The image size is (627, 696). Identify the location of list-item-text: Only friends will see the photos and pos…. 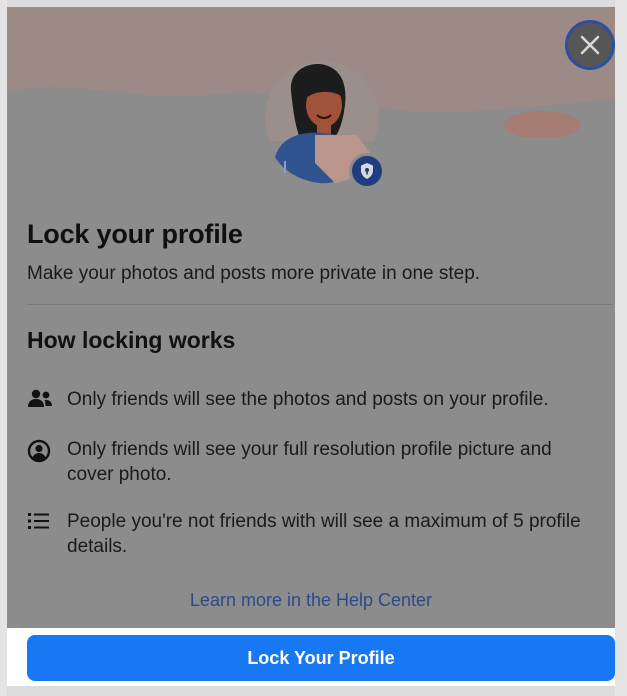
(308, 399).